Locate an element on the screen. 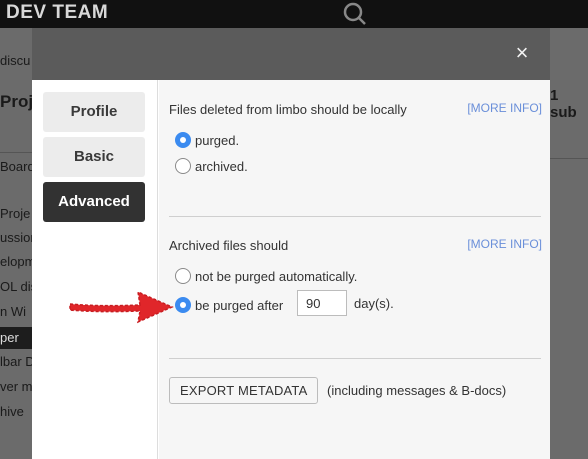 The width and height of the screenshot is (588, 459). app-title: DEV TEAM is located at coordinates (57, 12).